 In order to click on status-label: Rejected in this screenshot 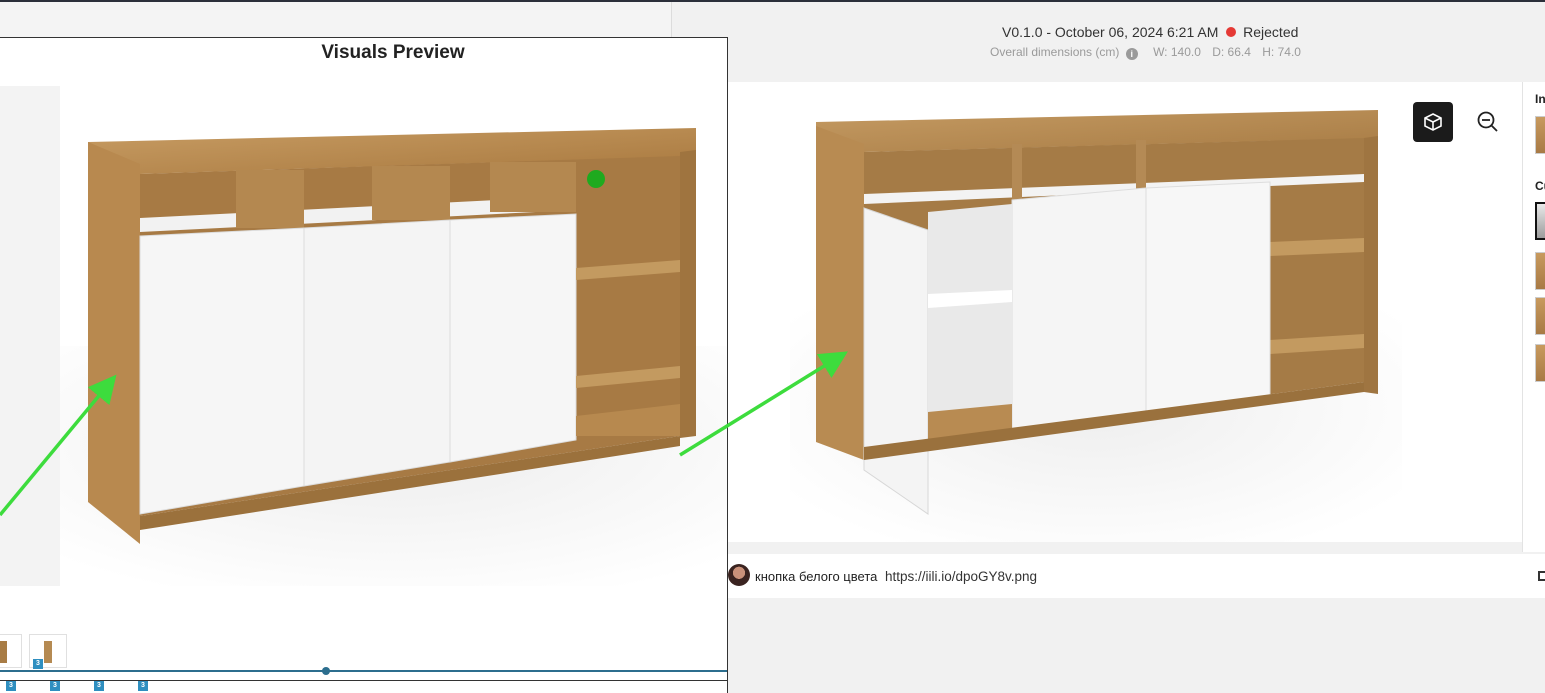, I will do `click(1271, 32)`.